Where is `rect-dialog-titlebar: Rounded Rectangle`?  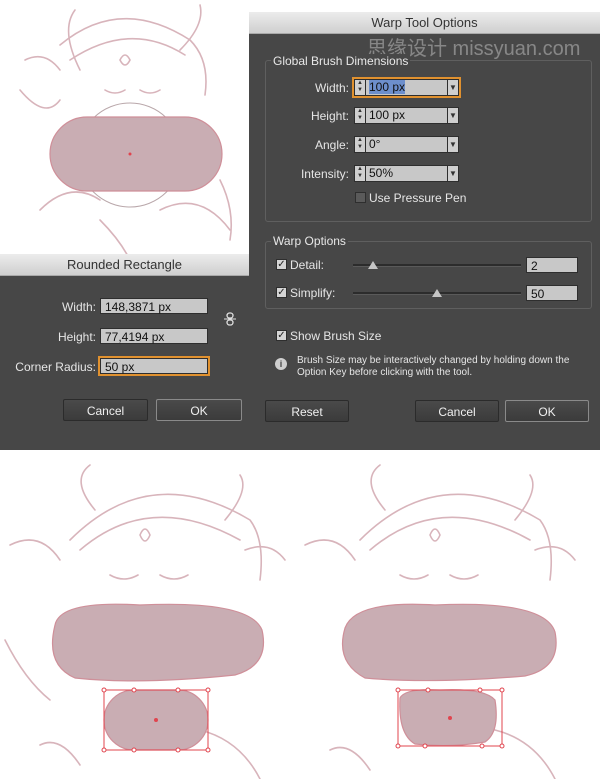
rect-dialog-titlebar: Rounded Rectangle is located at coordinates (124, 265).